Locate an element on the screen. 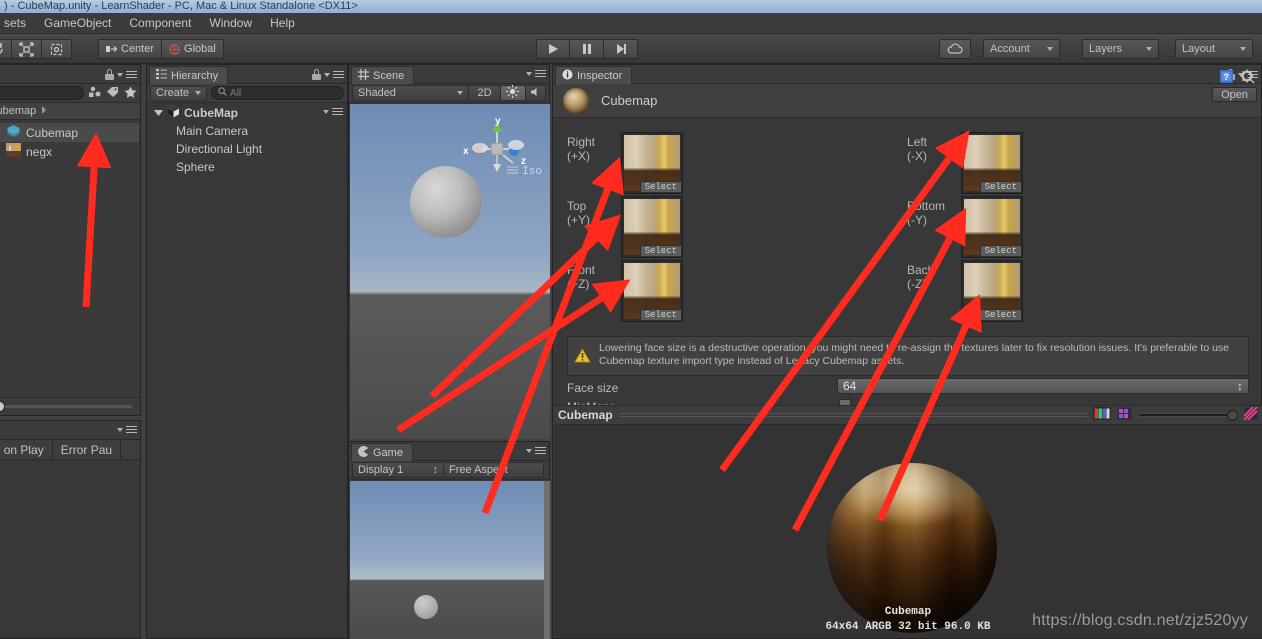 The image size is (1262, 639). game-viewport is located at coordinates (450, 560).